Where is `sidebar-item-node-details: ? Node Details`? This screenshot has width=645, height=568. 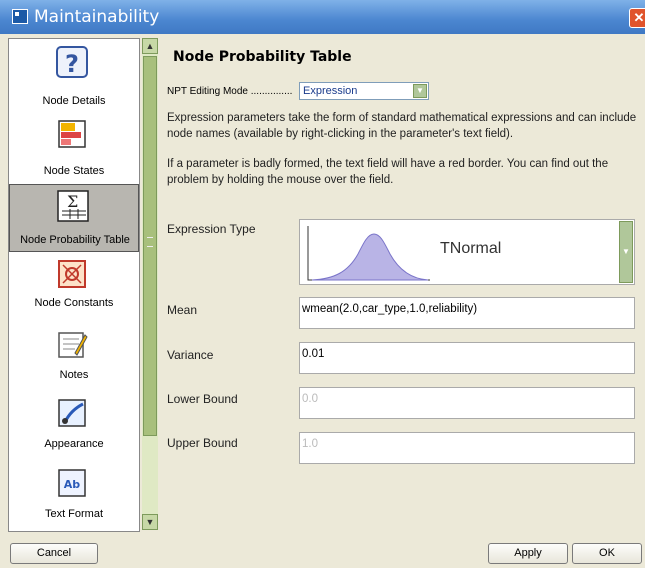
sidebar-item-node-details: ? Node Details is located at coordinates (74, 76).